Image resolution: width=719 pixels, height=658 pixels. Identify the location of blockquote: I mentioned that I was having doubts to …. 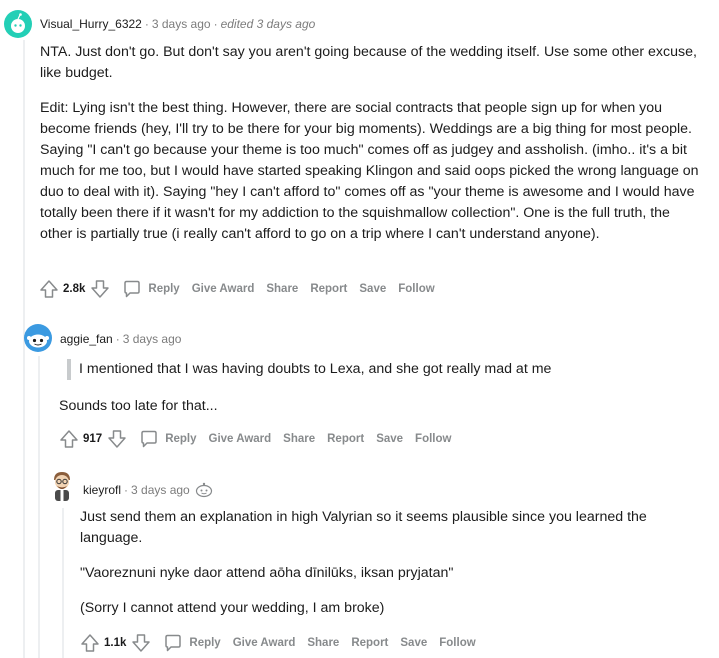
(373, 369).